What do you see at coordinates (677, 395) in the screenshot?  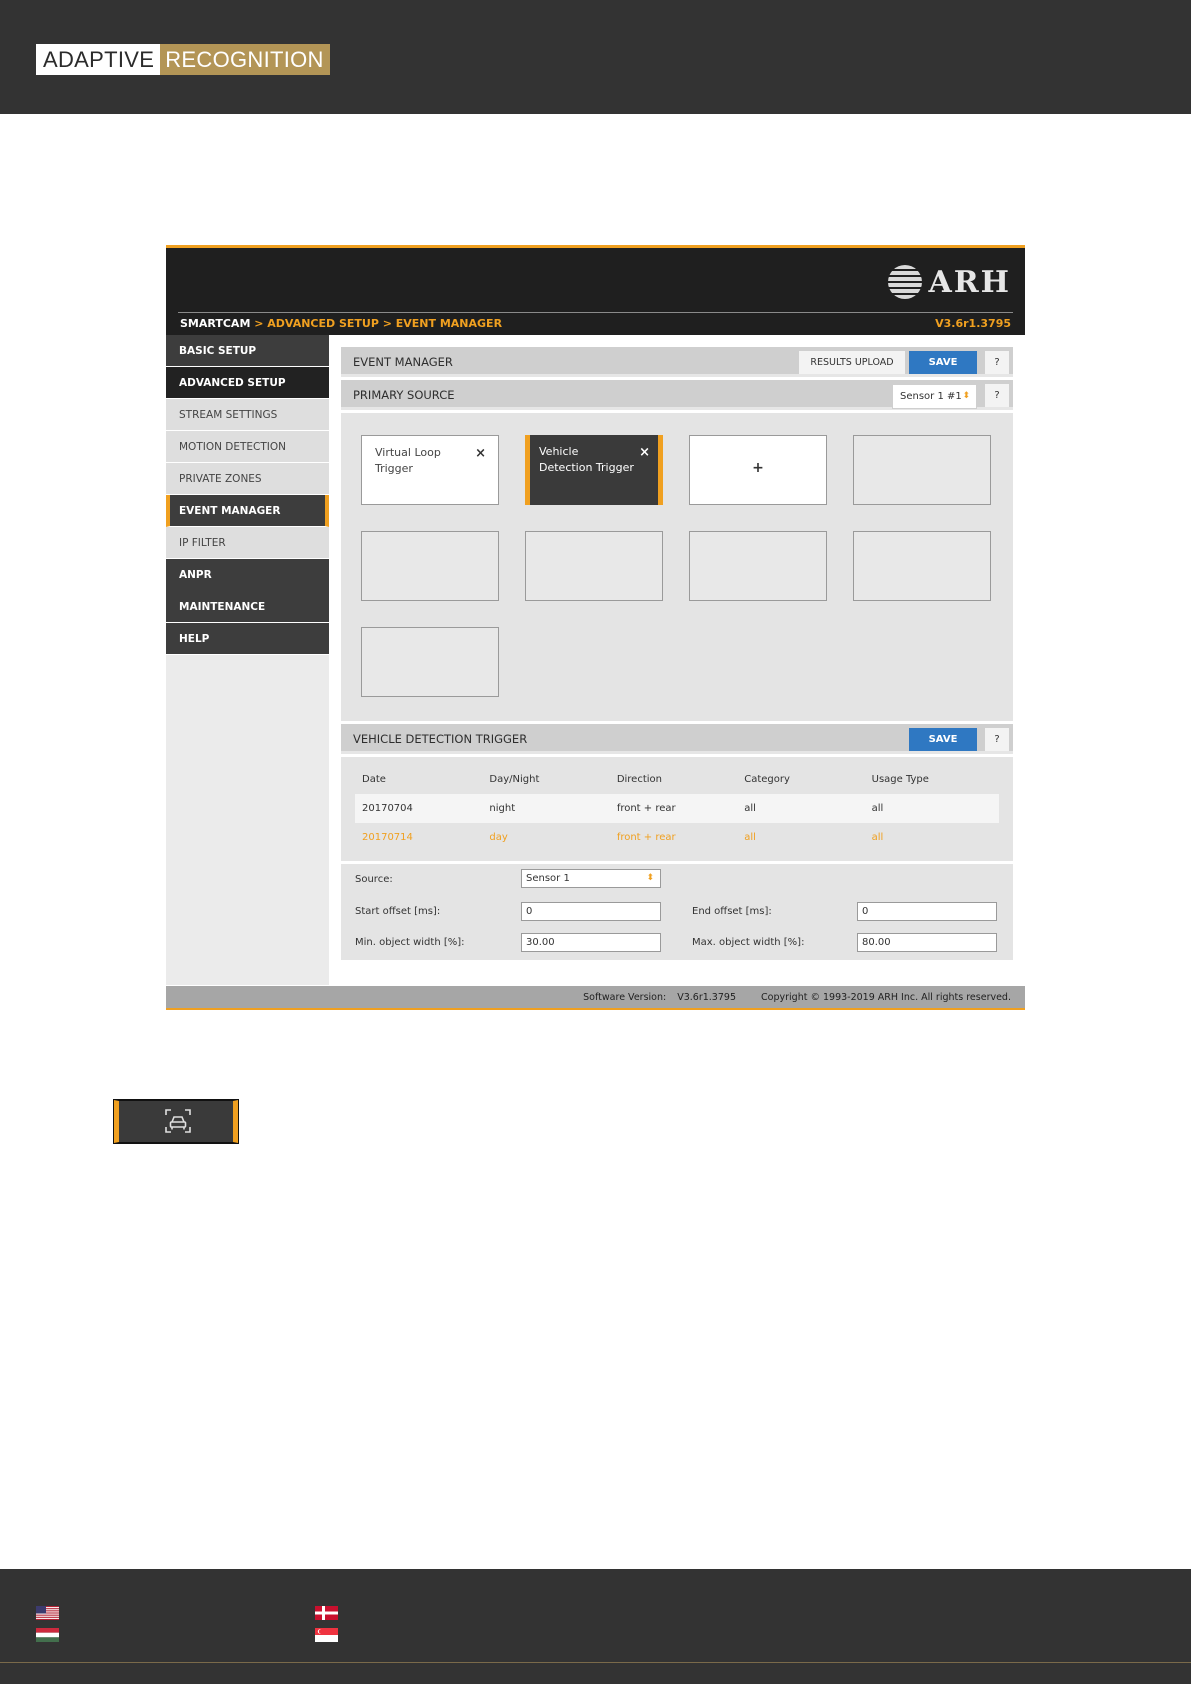 I see `primary-source-bar: PRIMARY SOURCE Sensor 1 #1 ⬍ ?` at bounding box center [677, 395].